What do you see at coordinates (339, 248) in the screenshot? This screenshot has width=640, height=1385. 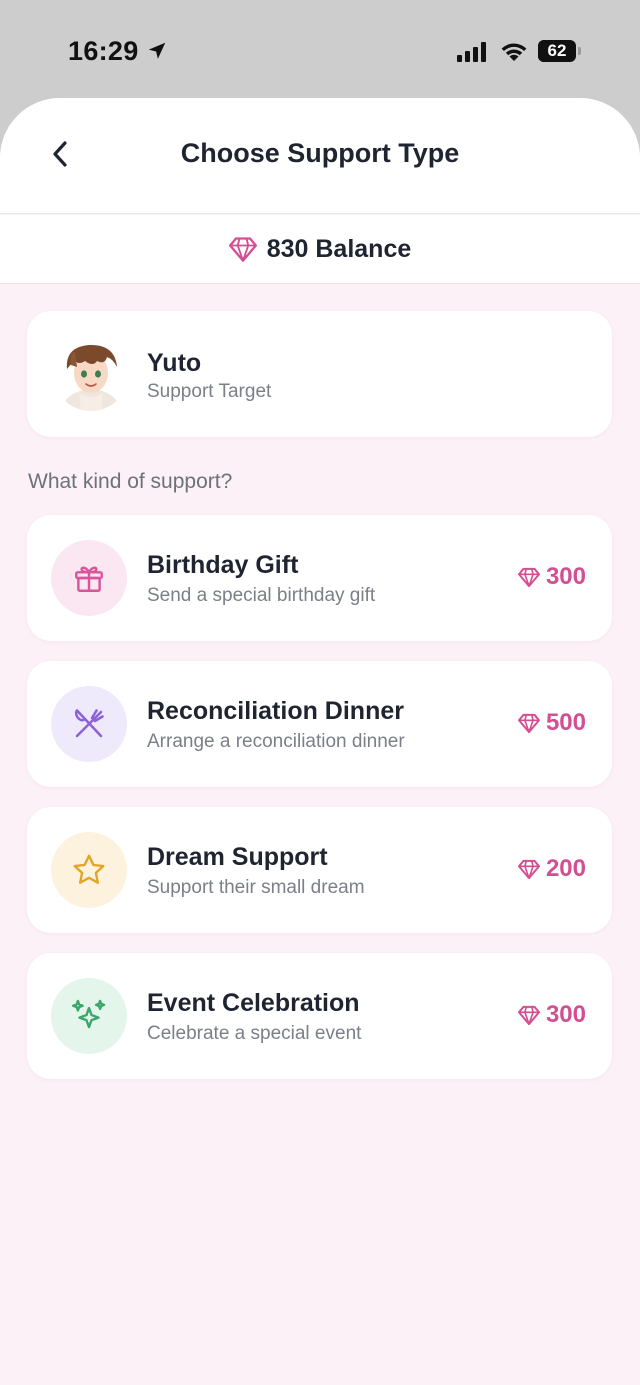 I see `balance-amount: 830 Balance` at bounding box center [339, 248].